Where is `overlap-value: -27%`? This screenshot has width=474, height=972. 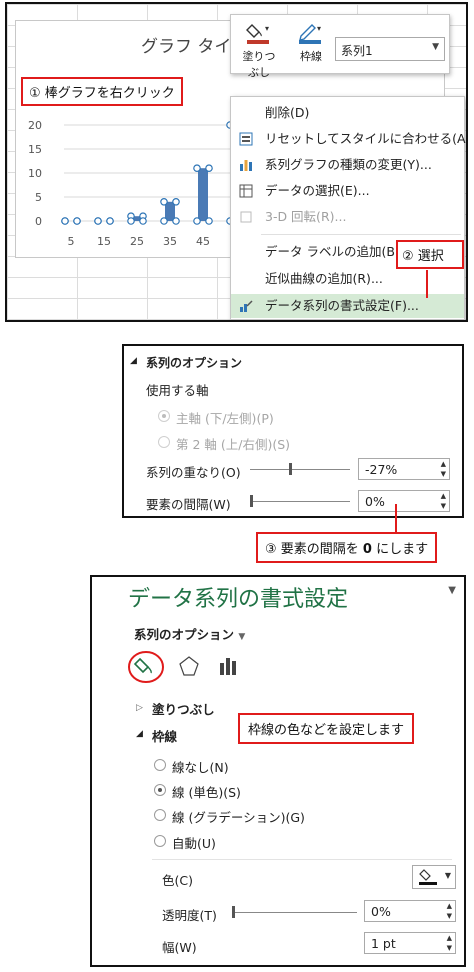 overlap-value: -27% is located at coordinates (381, 469).